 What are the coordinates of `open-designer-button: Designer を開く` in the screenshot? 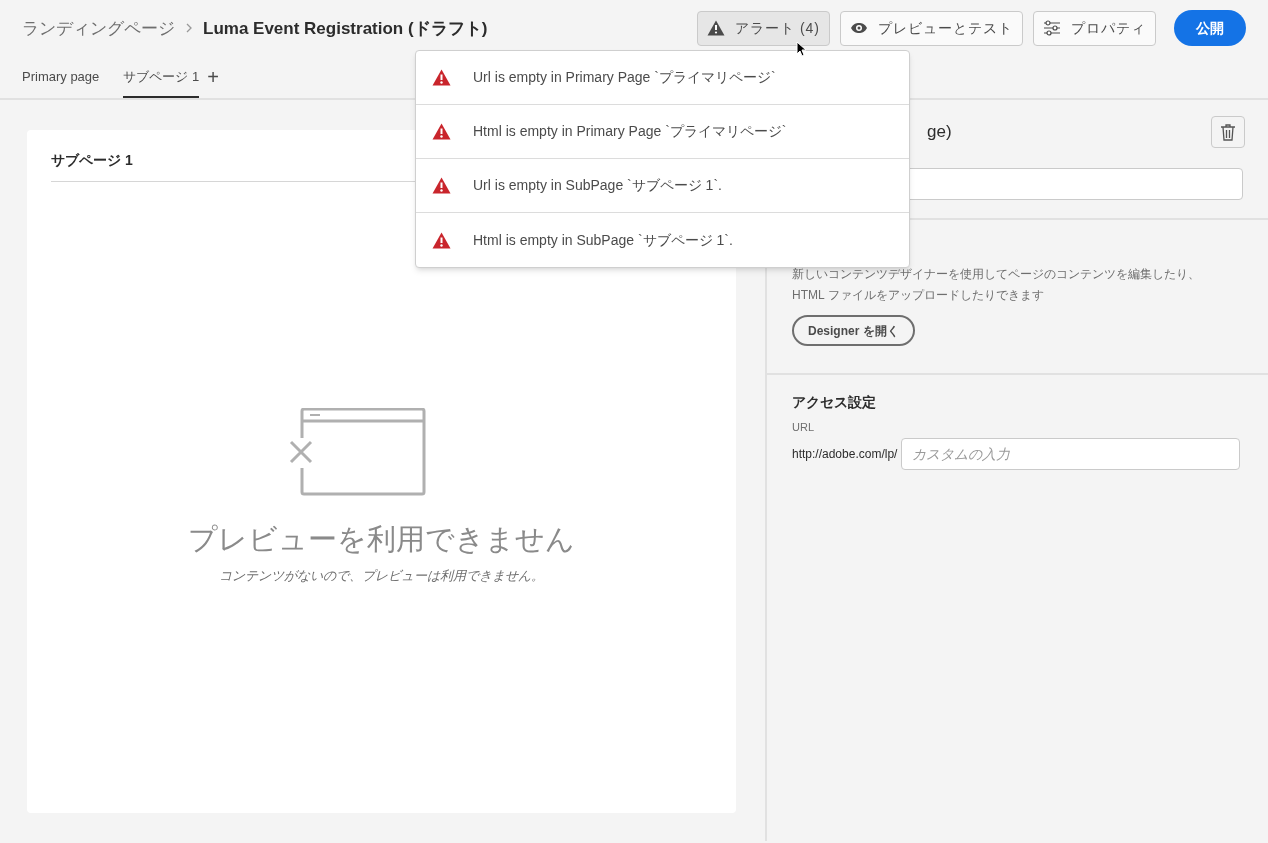 It's located at (853, 330).